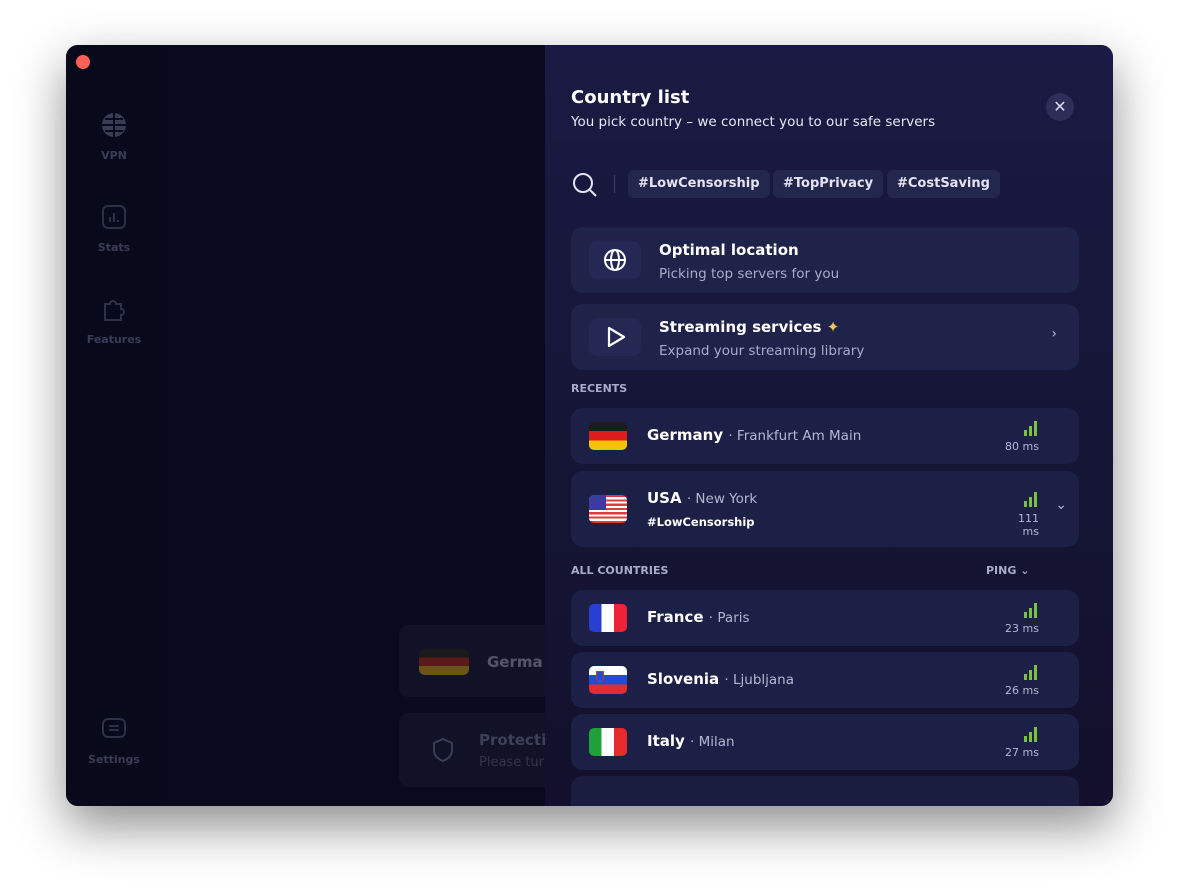  Describe the element at coordinates (585, 185) in the screenshot. I see `search-icon` at that location.